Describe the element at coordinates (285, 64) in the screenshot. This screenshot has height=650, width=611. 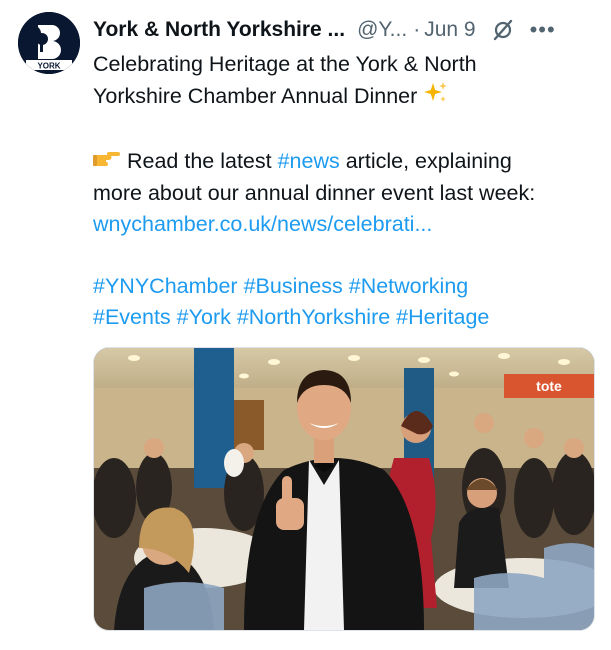
I see `tweet-line-1: Celebrating Heritage at the York & North` at that location.